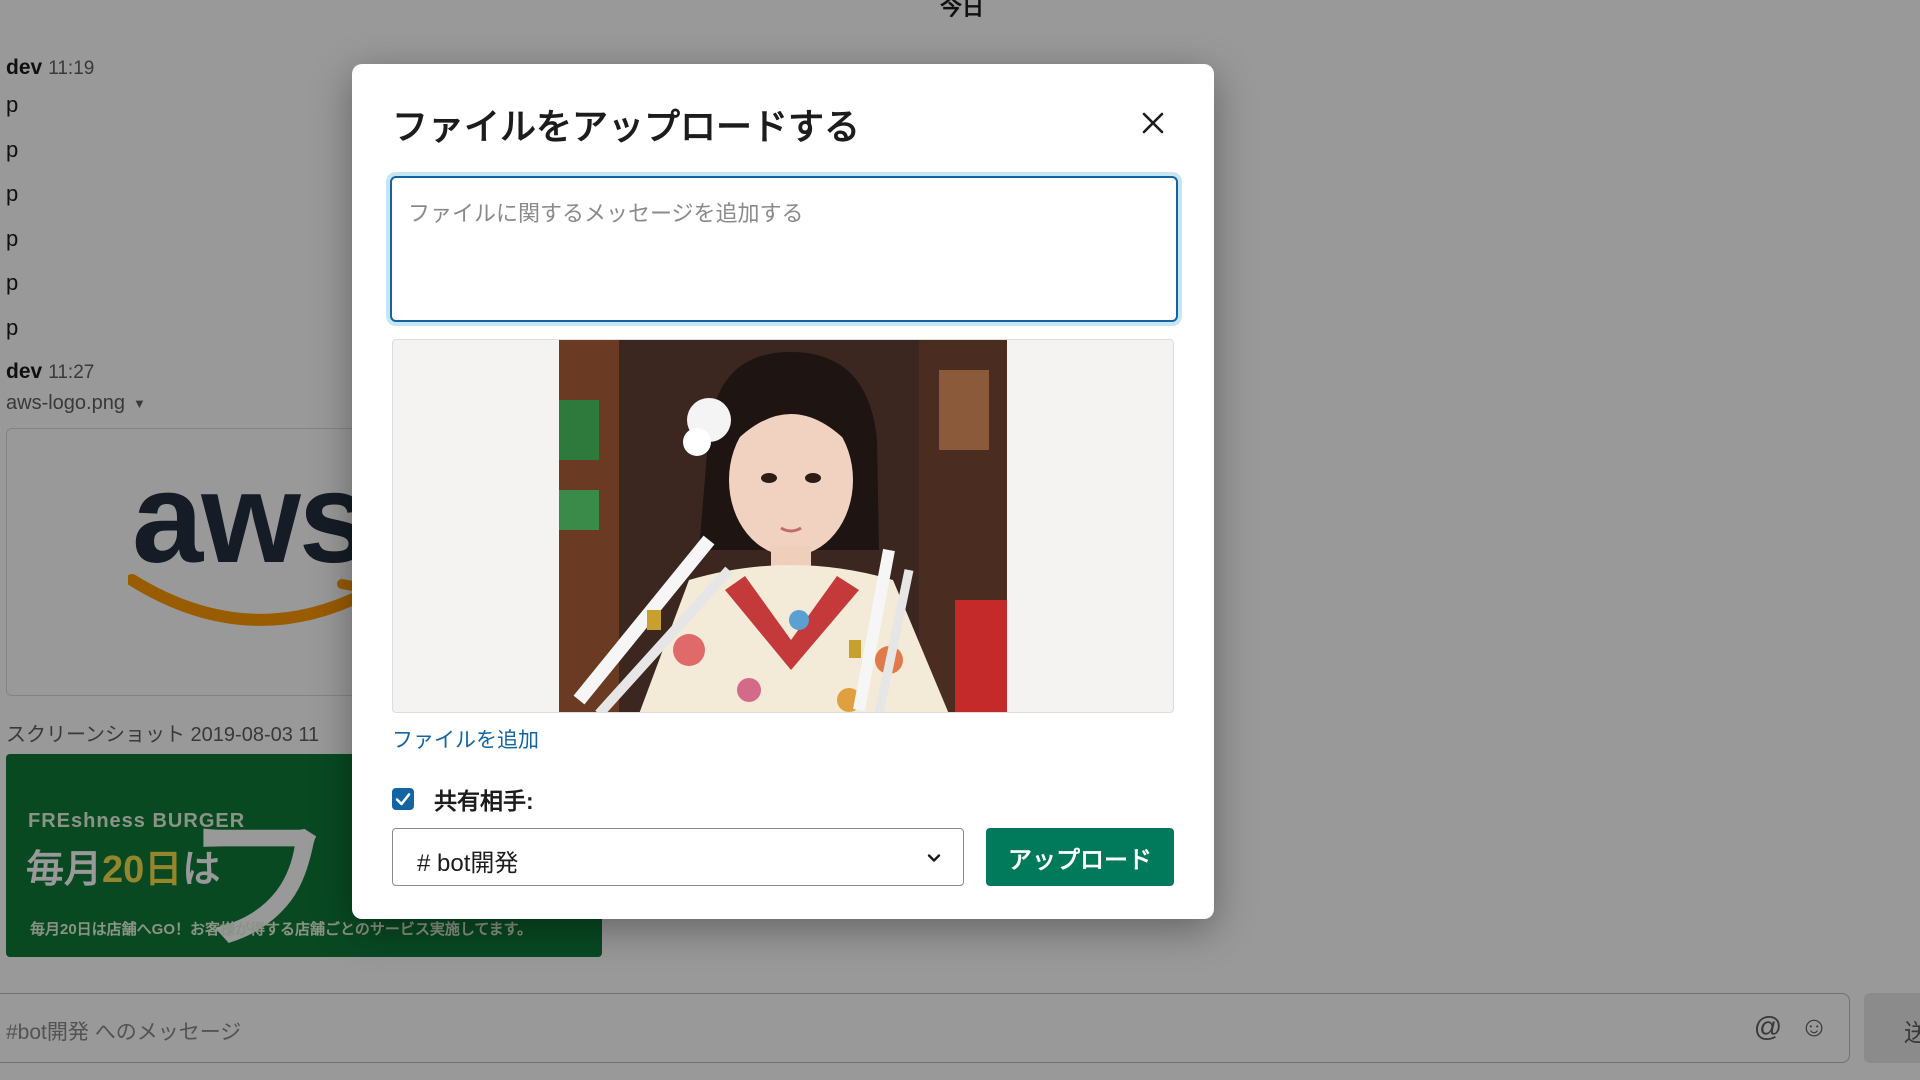  I want to click on file-preview, so click(783, 526).